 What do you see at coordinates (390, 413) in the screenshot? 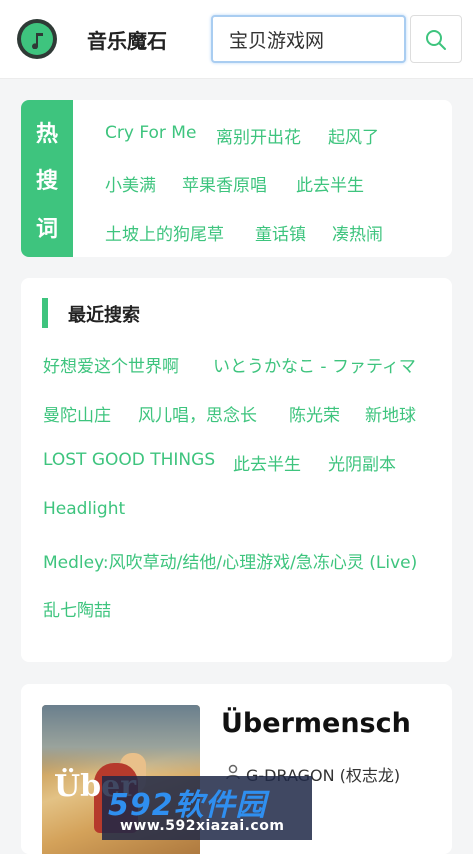
I see `recent-search-item: 新地球` at bounding box center [390, 413].